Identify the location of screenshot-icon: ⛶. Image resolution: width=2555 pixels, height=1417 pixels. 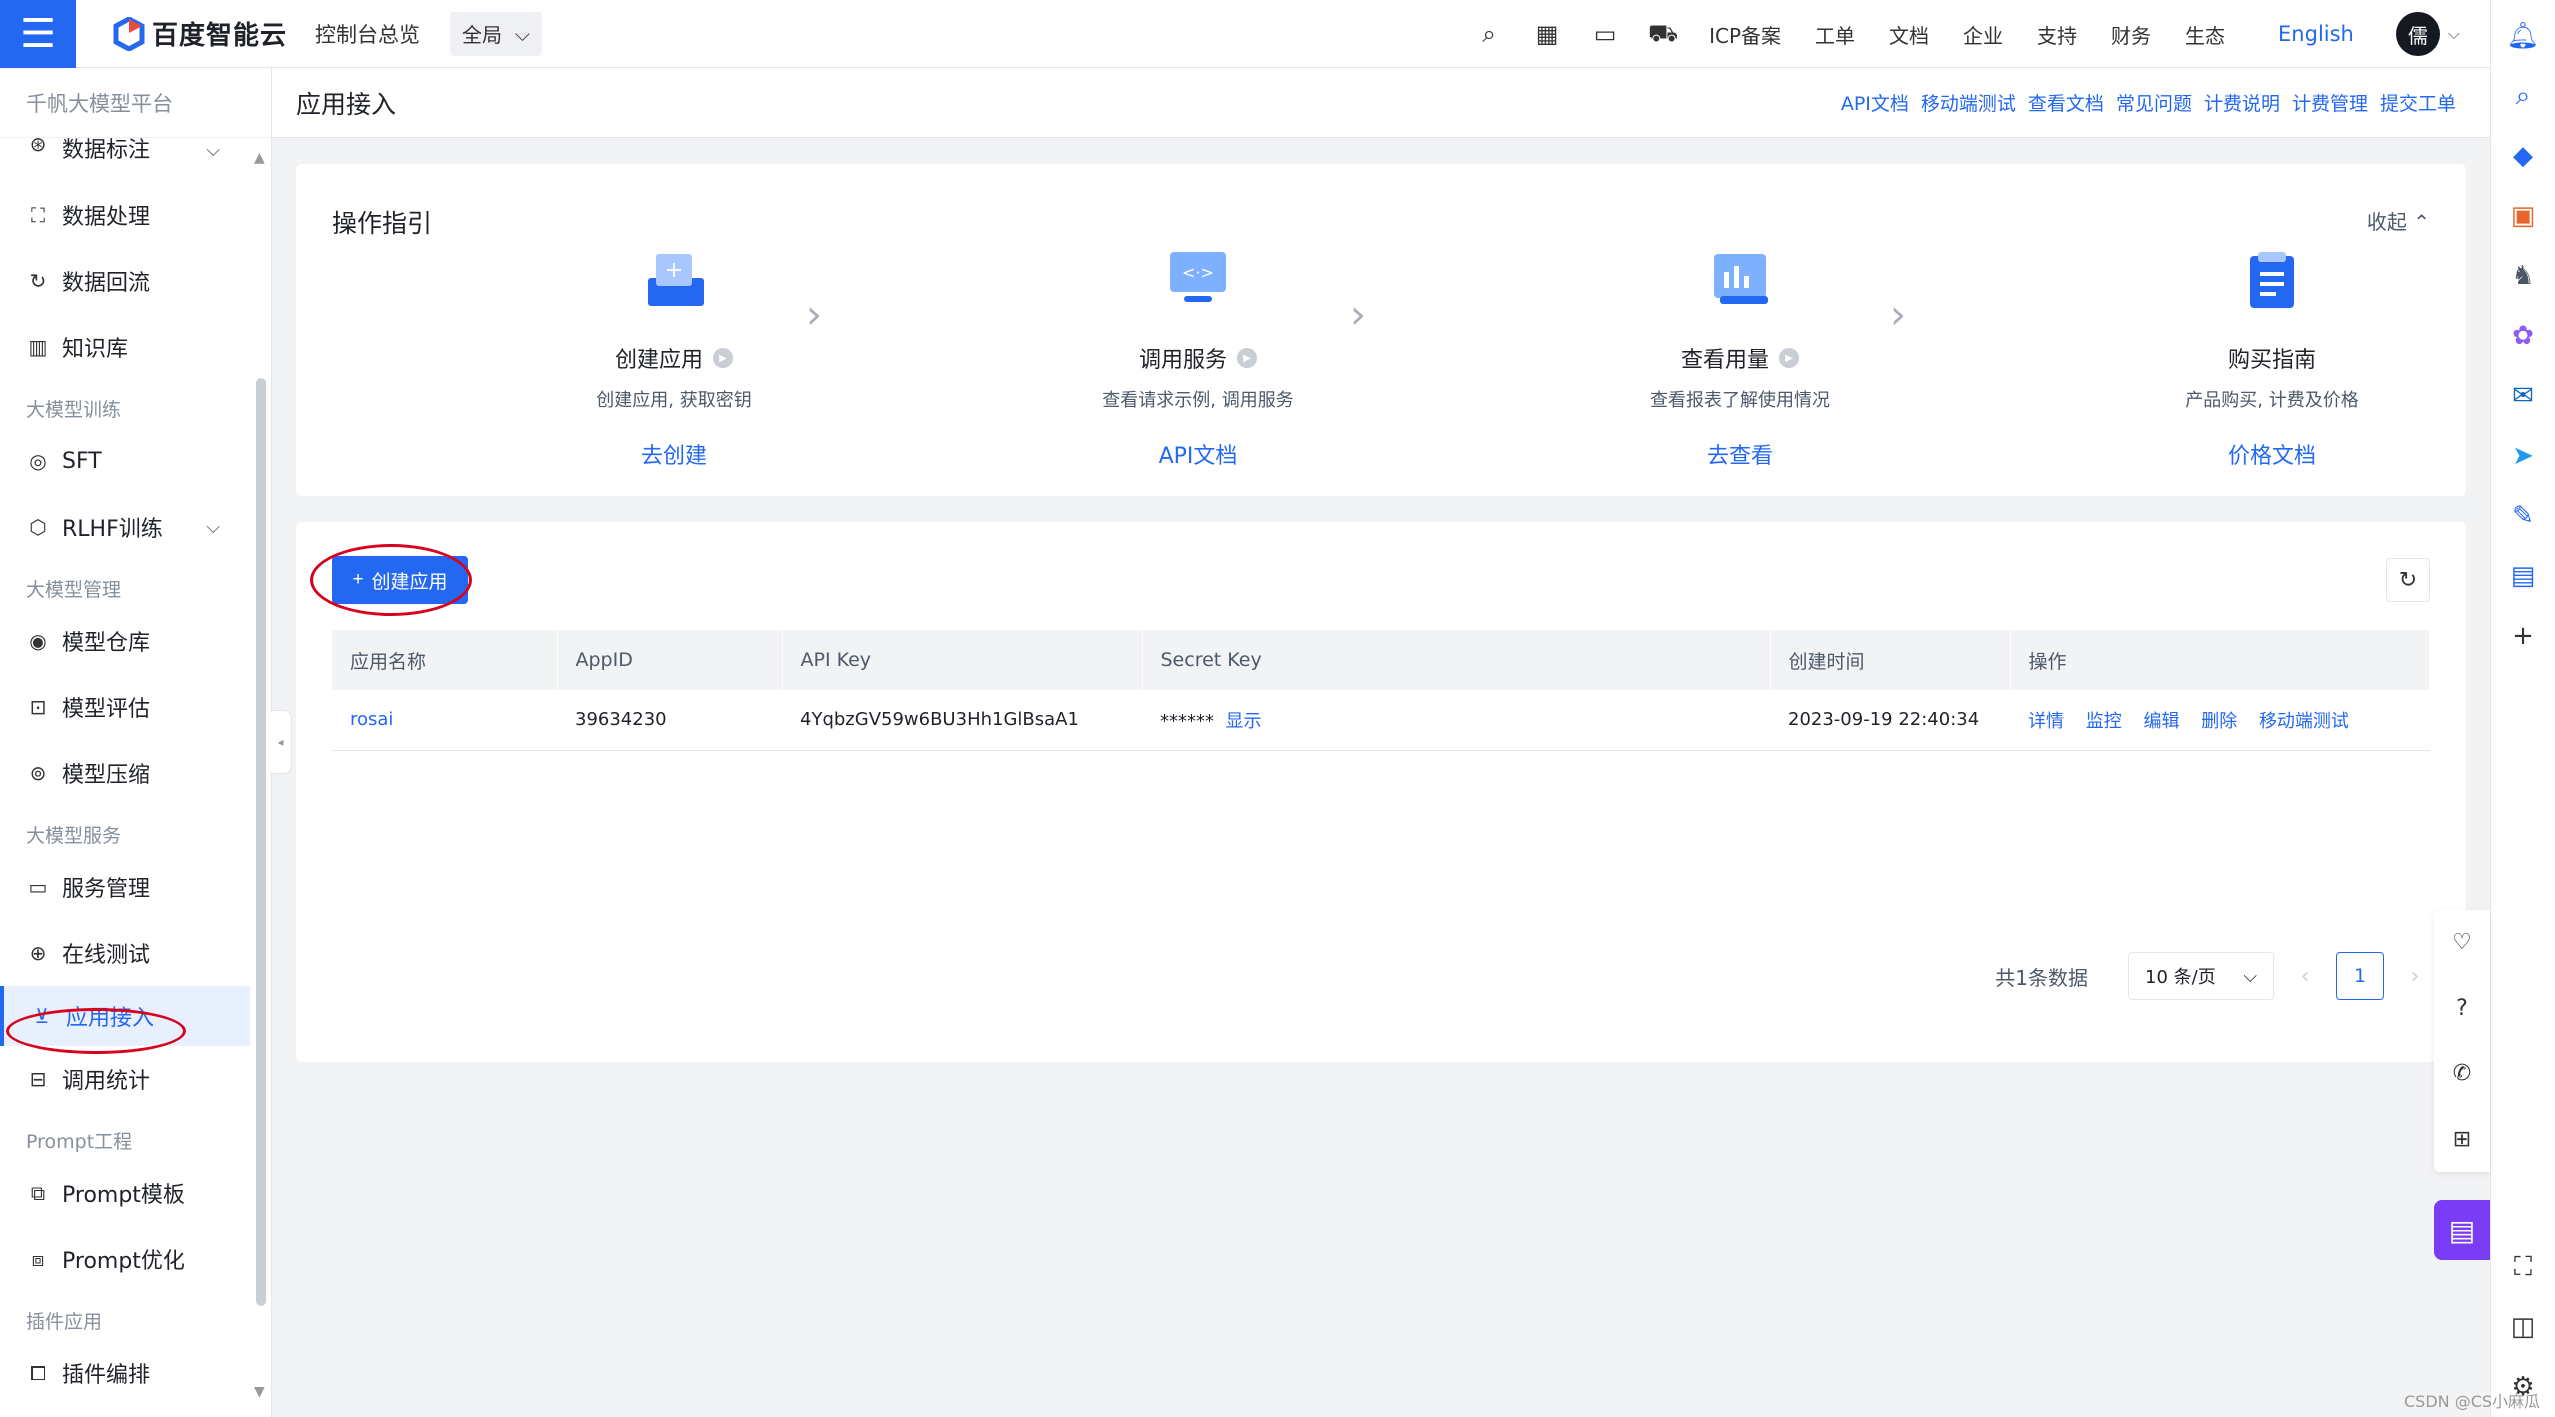
(2523, 1267).